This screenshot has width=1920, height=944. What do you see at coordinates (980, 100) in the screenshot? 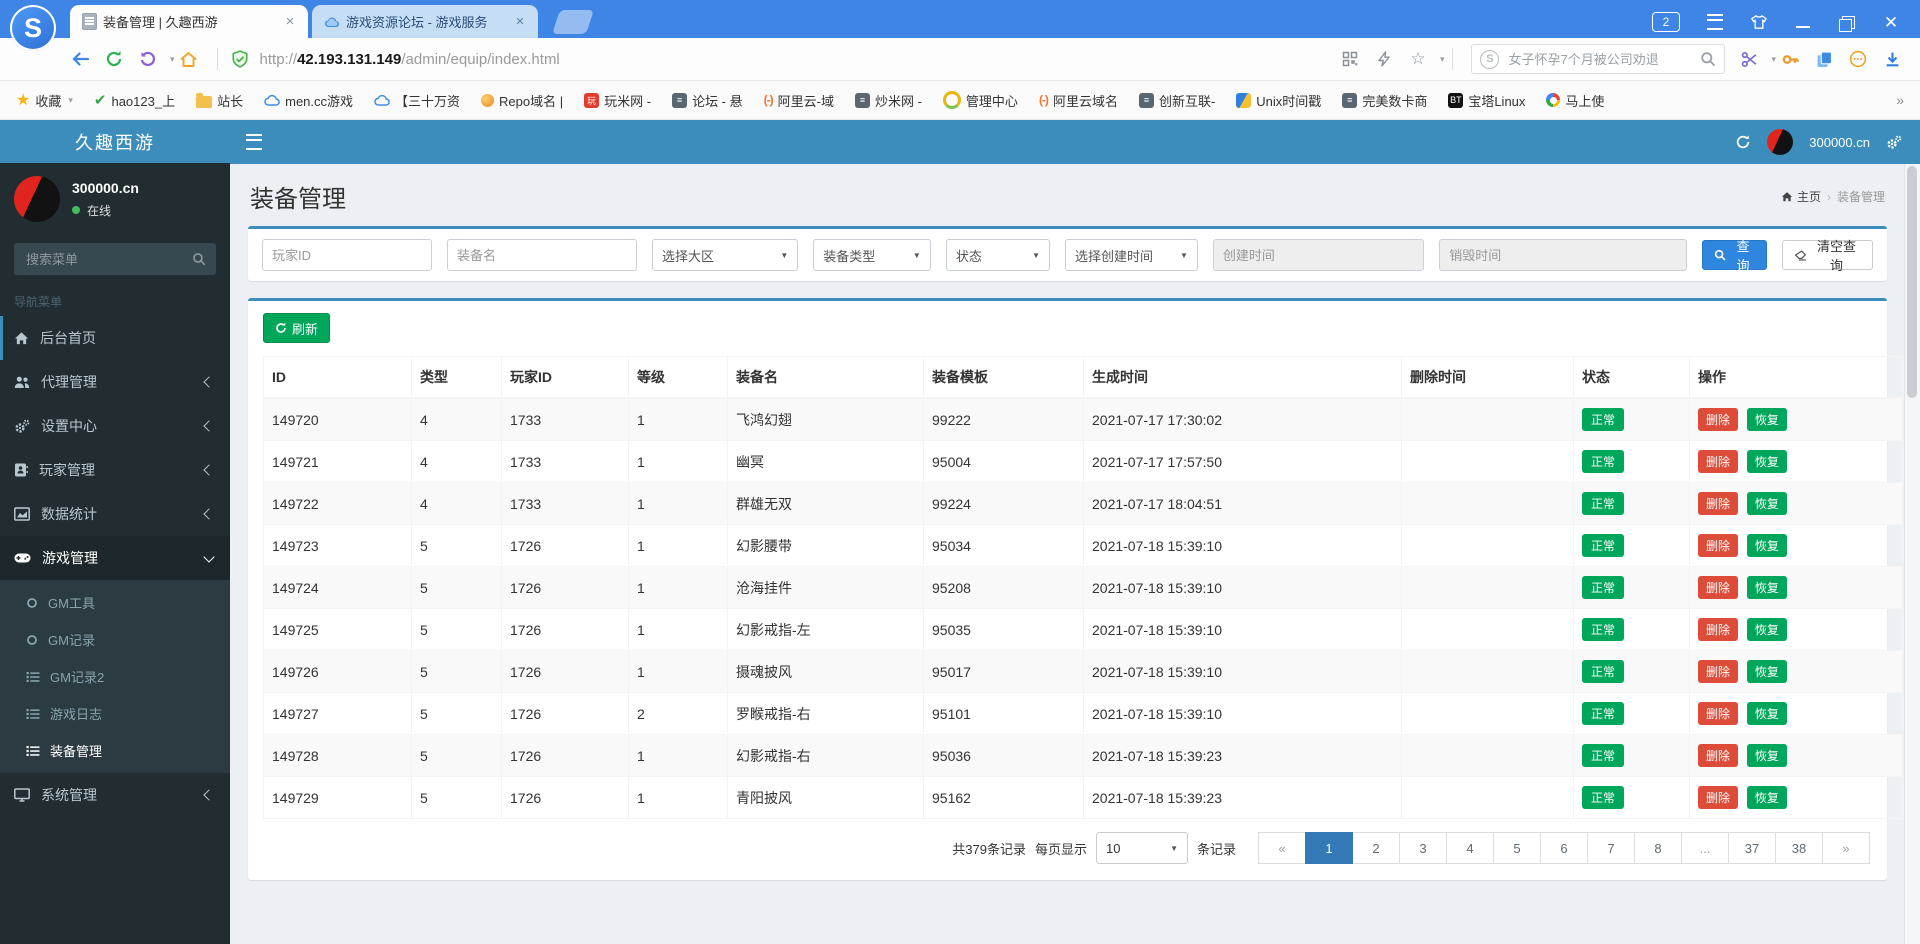
I see `bookmark-admin-center: 管理中心` at bounding box center [980, 100].